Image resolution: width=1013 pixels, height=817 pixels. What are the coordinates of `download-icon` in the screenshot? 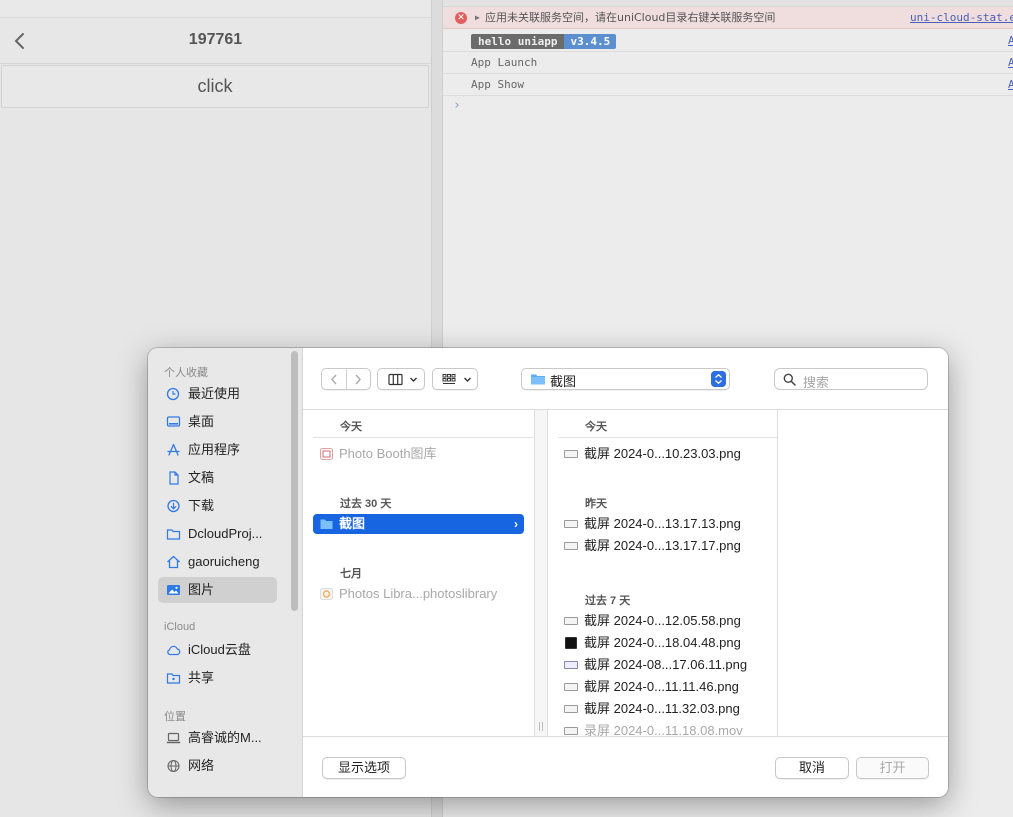 It's located at (173, 506).